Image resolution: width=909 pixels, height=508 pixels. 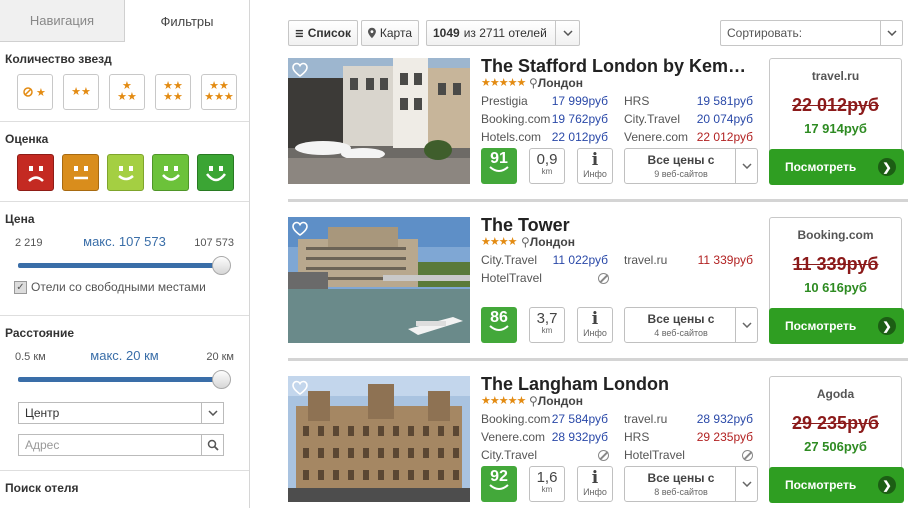 What do you see at coordinates (835, 76) in the screenshot?
I see `best-offer-site: travel.ru` at bounding box center [835, 76].